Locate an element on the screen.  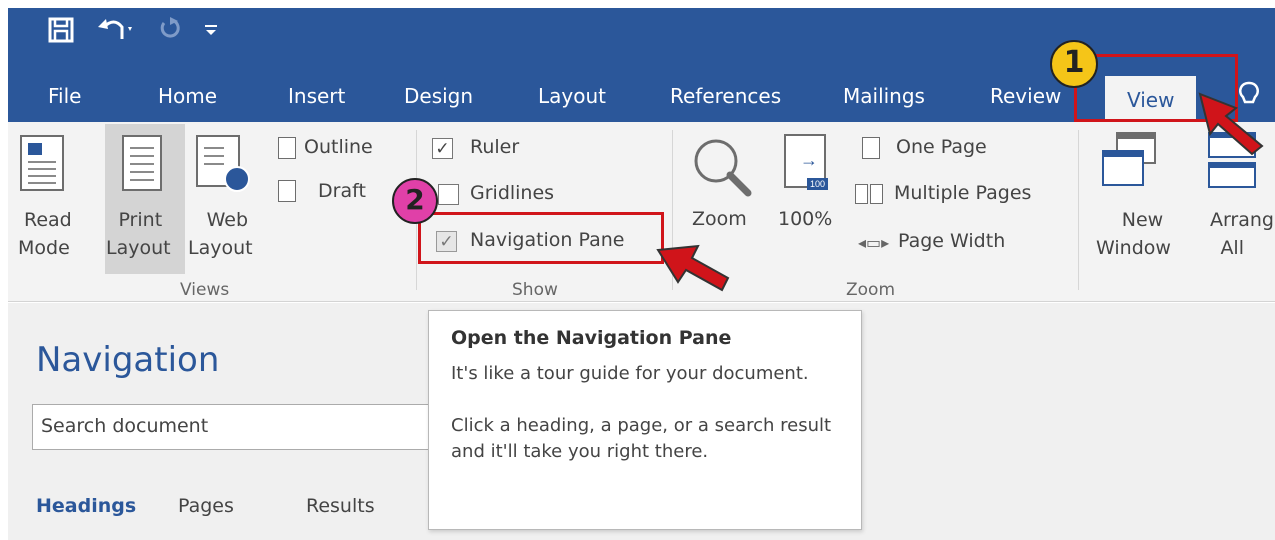
multiple-pages-button: Multiple Pages is located at coordinates (962, 193).